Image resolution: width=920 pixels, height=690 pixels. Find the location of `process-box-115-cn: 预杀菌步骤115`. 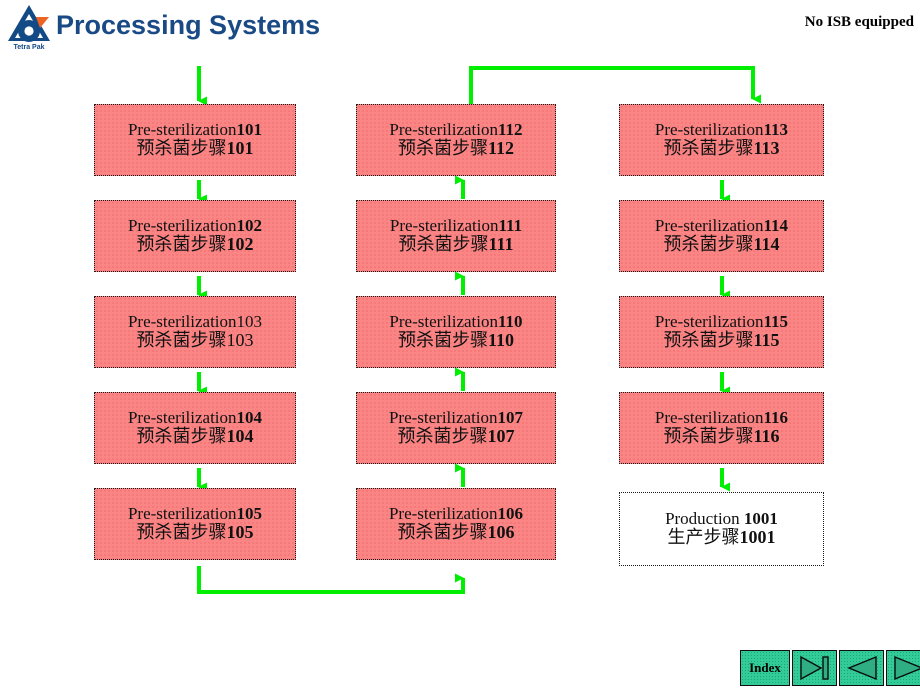

process-box-115-cn: 预杀菌步骤115 is located at coordinates (721, 340).